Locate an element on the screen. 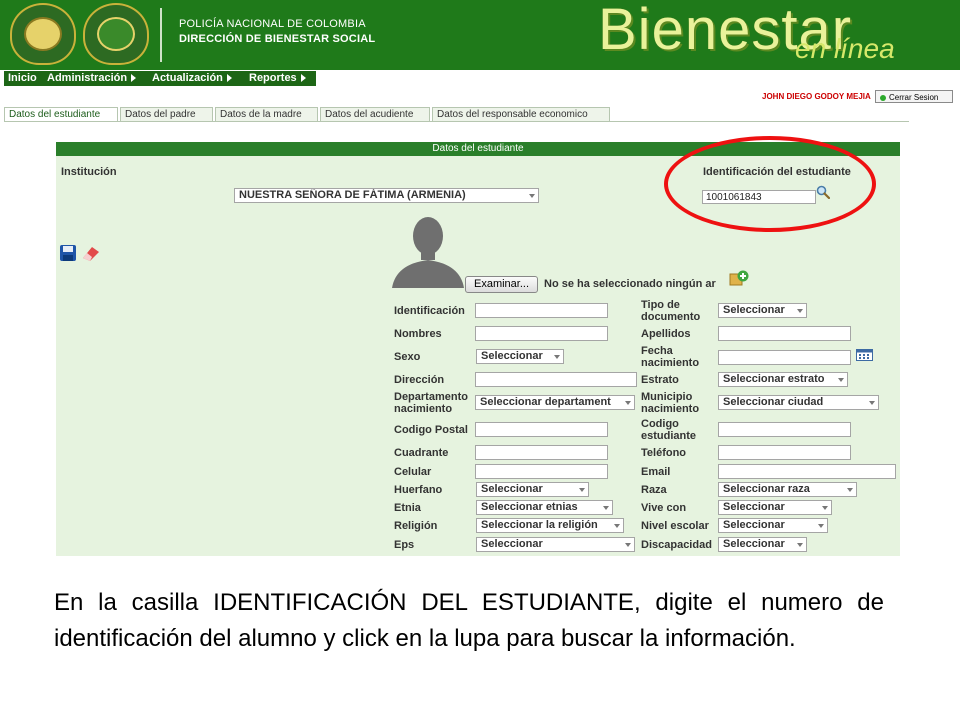 This screenshot has width=960, height=720. file-status-text: No se ha seleccionado ningún ar is located at coordinates (630, 284).